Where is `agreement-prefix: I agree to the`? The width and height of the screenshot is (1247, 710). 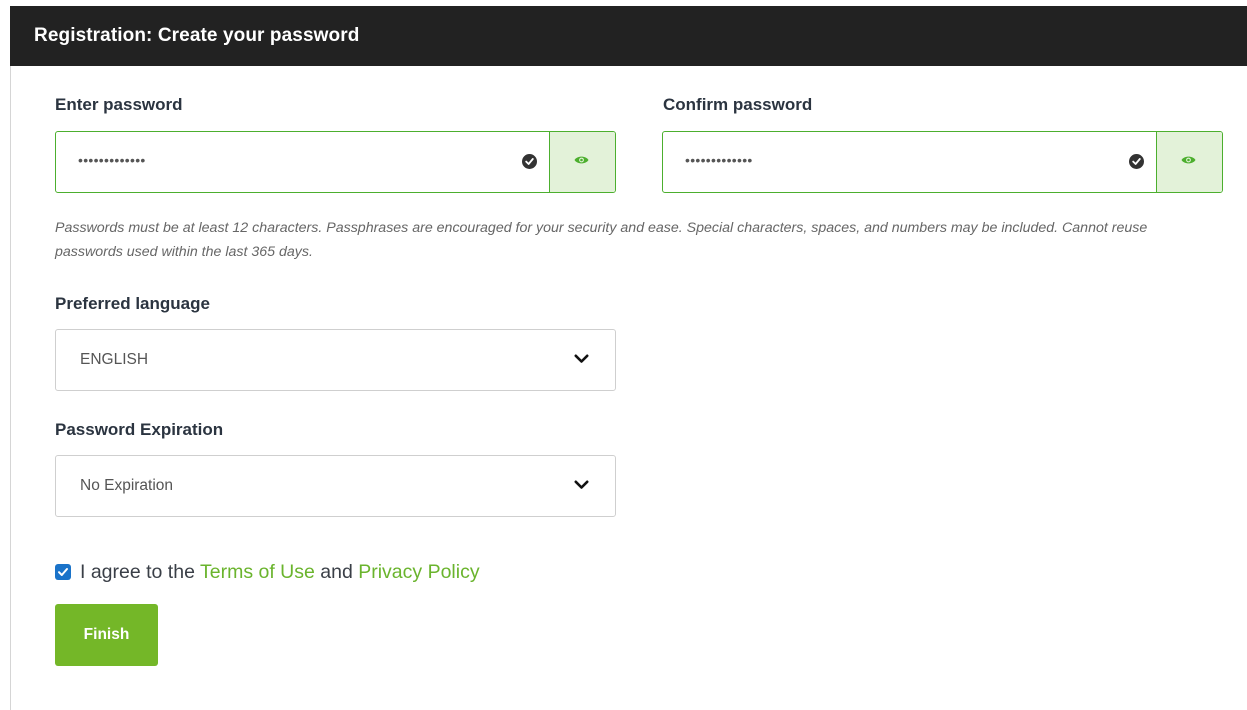 agreement-prefix: I agree to the is located at coordinates (140, 571).